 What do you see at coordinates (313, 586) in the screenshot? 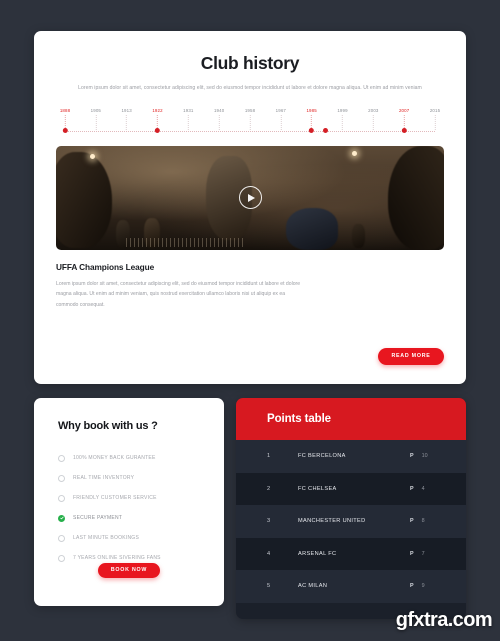
I see `table-cell-team: AC MILAN` at bounding box center [313, 586].